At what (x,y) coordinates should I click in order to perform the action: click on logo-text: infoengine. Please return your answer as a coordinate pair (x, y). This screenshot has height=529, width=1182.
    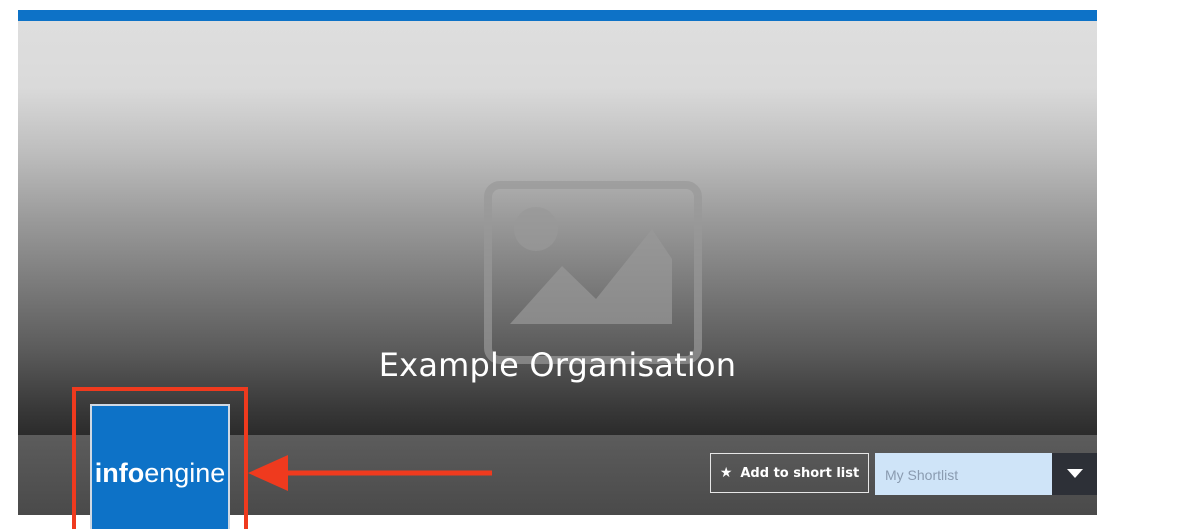
    Looking at the image, I should click on (160, 473).